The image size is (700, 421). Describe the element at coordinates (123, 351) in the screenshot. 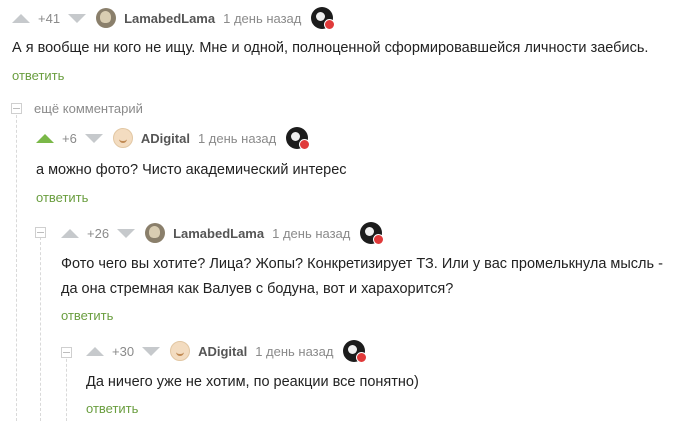

I see `comment-rating: +30` at that location.